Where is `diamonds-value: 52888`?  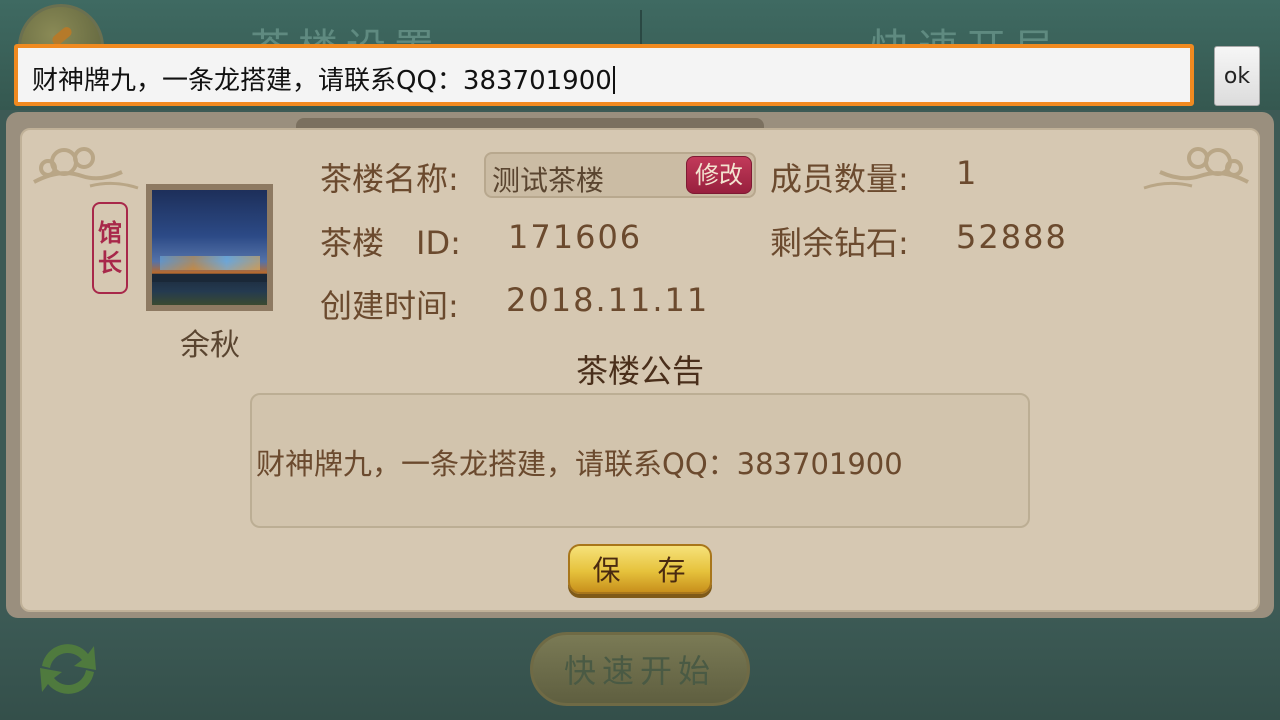
diamonds-value: 52888 is located at coordinates (1012, 237).